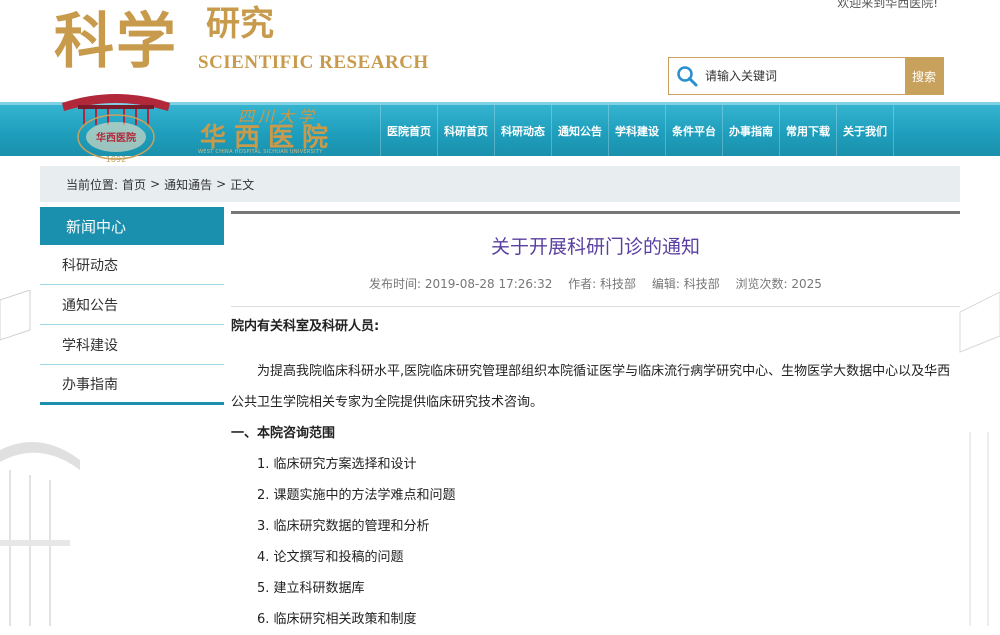  I want to click on site-title: 科学, so click(116, 42).